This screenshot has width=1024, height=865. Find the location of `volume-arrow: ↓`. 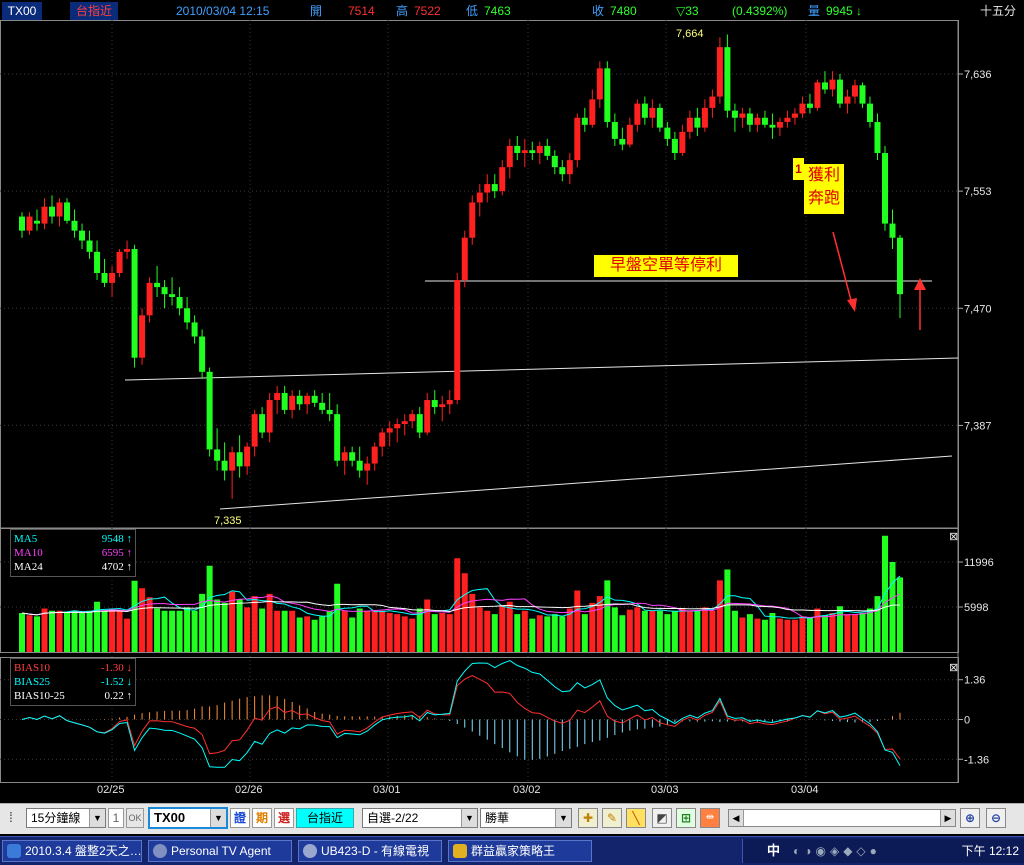

volume-arrow: ↓ is located at coordinates (859, 11).